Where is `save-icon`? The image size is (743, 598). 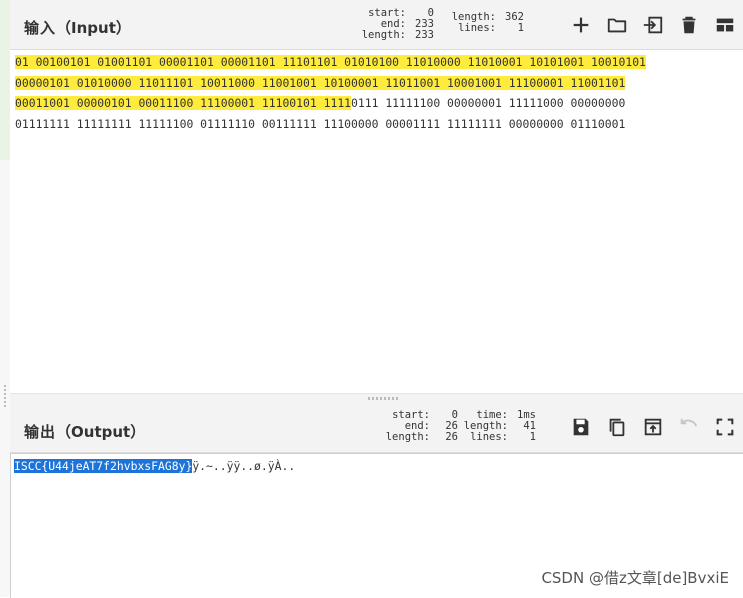
save-icon is located at coordinates (581, 427).